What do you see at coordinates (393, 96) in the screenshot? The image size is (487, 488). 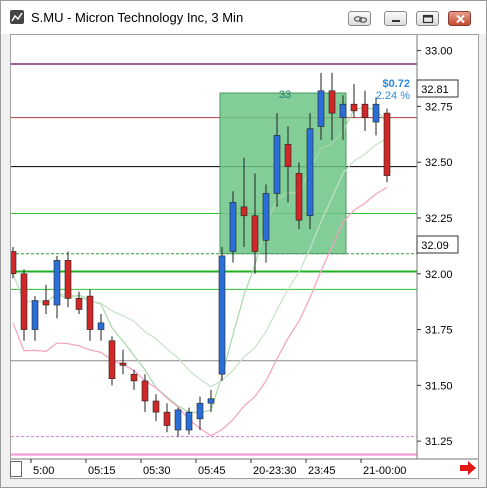 I see `change-percent-label: 2.24 %` at bounding box center [393, 96].